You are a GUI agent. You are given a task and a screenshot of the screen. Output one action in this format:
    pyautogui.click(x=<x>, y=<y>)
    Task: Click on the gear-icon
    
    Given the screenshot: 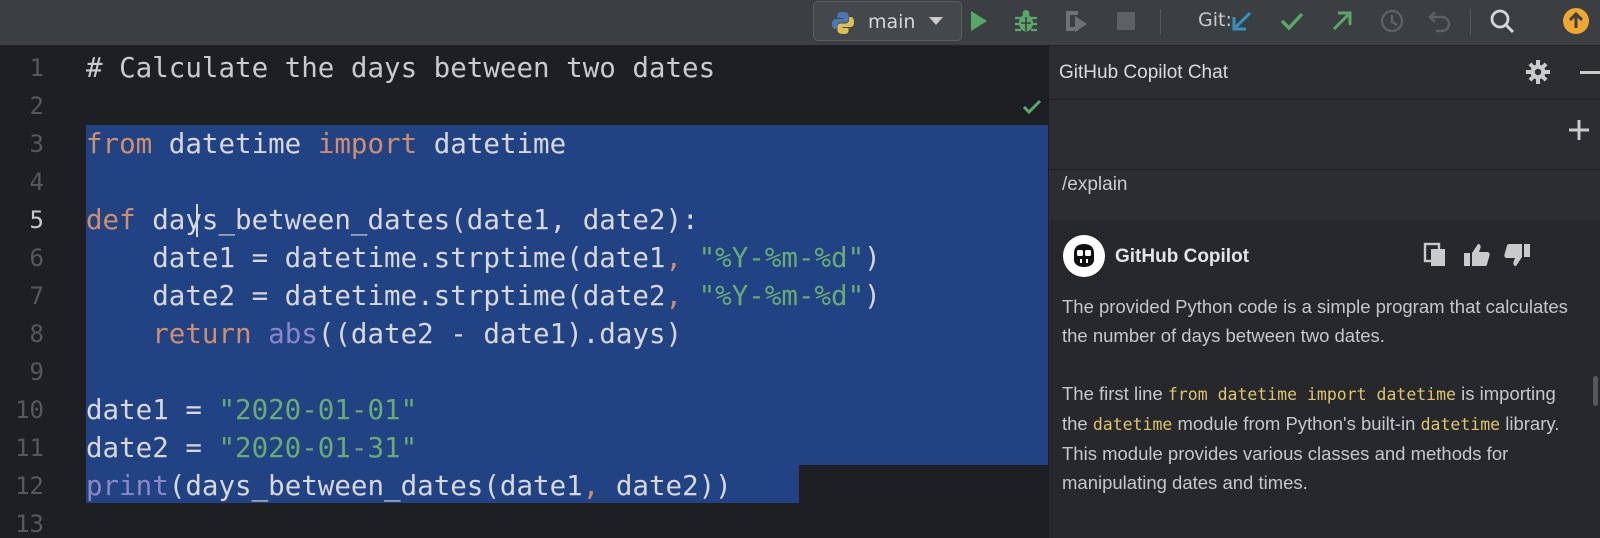 What is the action you would take?
    pyautogui.click(x=1538, y=74)
    